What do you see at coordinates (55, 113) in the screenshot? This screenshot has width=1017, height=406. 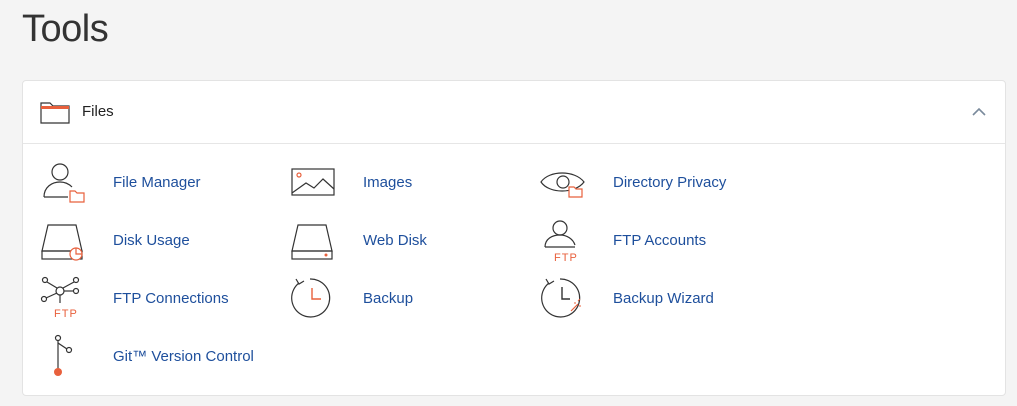 I see `folder-icon` at bounding box center [55, 113].